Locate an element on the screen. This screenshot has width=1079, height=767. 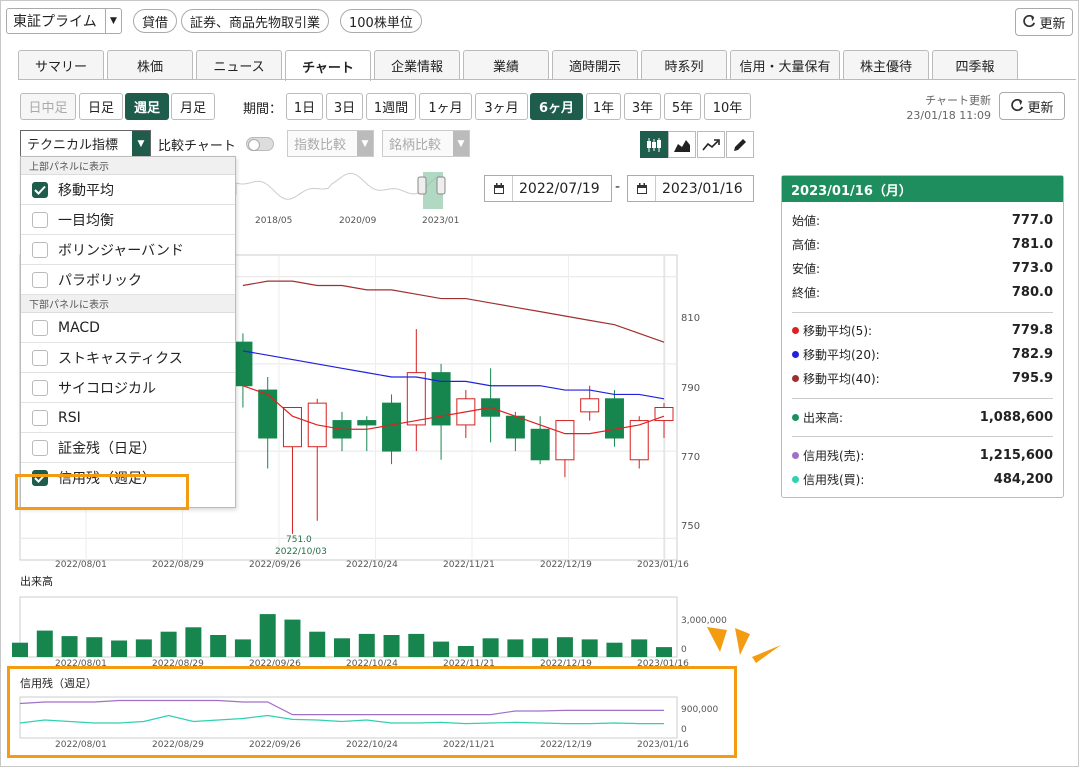
info-date: 2023/01/16（月） is located at coordinates (922, 189).